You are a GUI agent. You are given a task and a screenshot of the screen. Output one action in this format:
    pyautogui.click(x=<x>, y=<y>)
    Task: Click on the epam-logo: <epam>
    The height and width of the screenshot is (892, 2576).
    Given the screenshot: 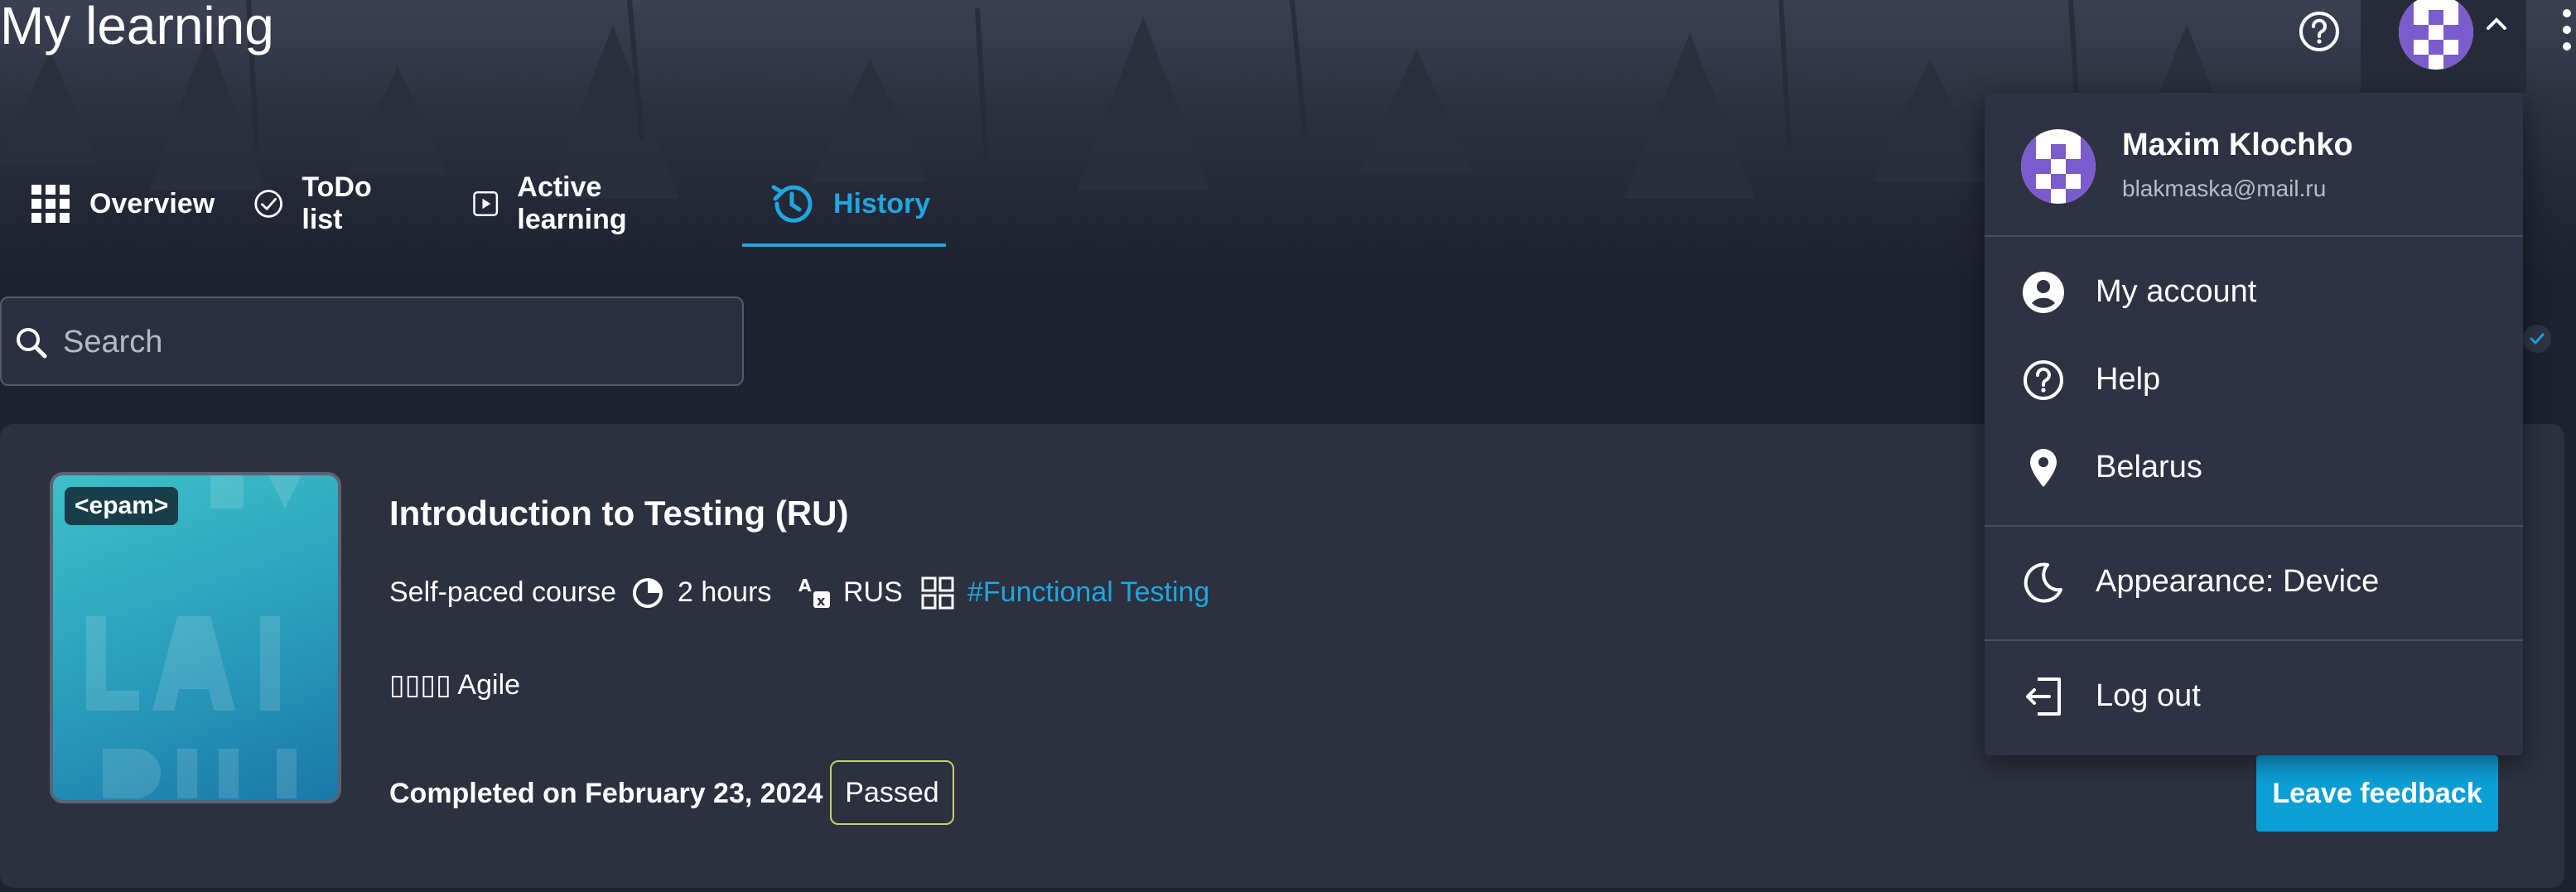 What is the action you would take?
    pyautogui.click(x=122, y=506)
    